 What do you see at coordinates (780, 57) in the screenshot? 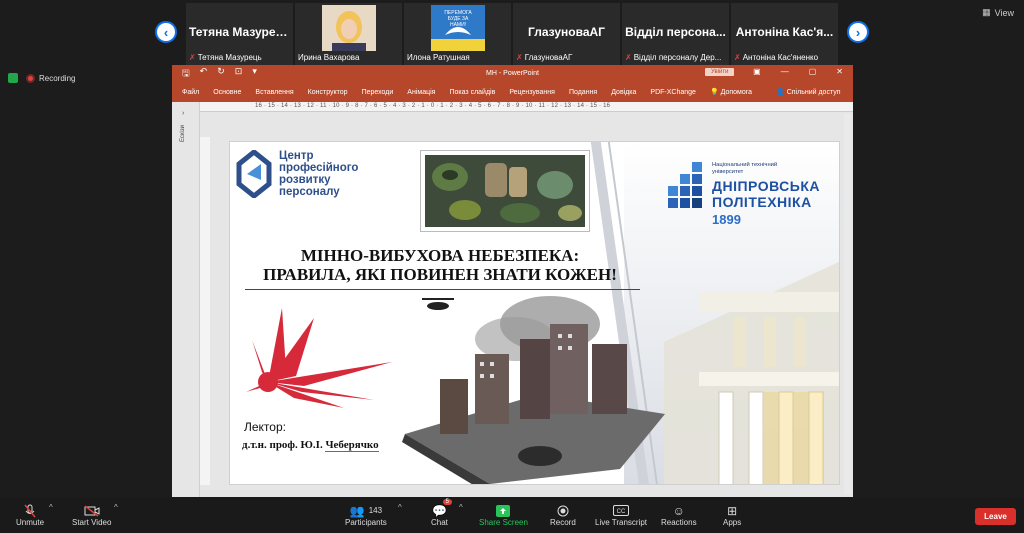
I see `participant-caption: Антоніна Кас'яненко` at bounding box center [780, 57].